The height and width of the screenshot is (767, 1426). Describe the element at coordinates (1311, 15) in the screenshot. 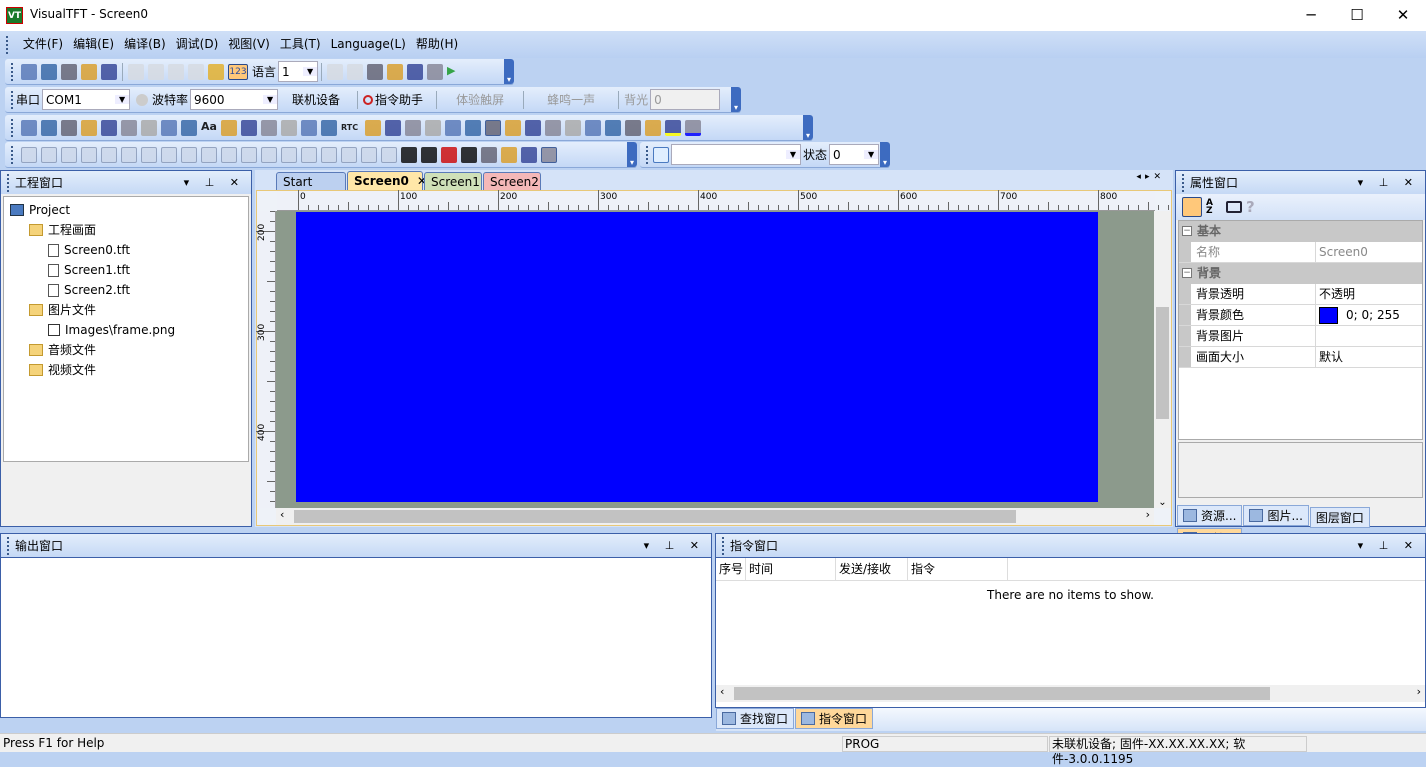

I see `minimize-button: ─` at that location.